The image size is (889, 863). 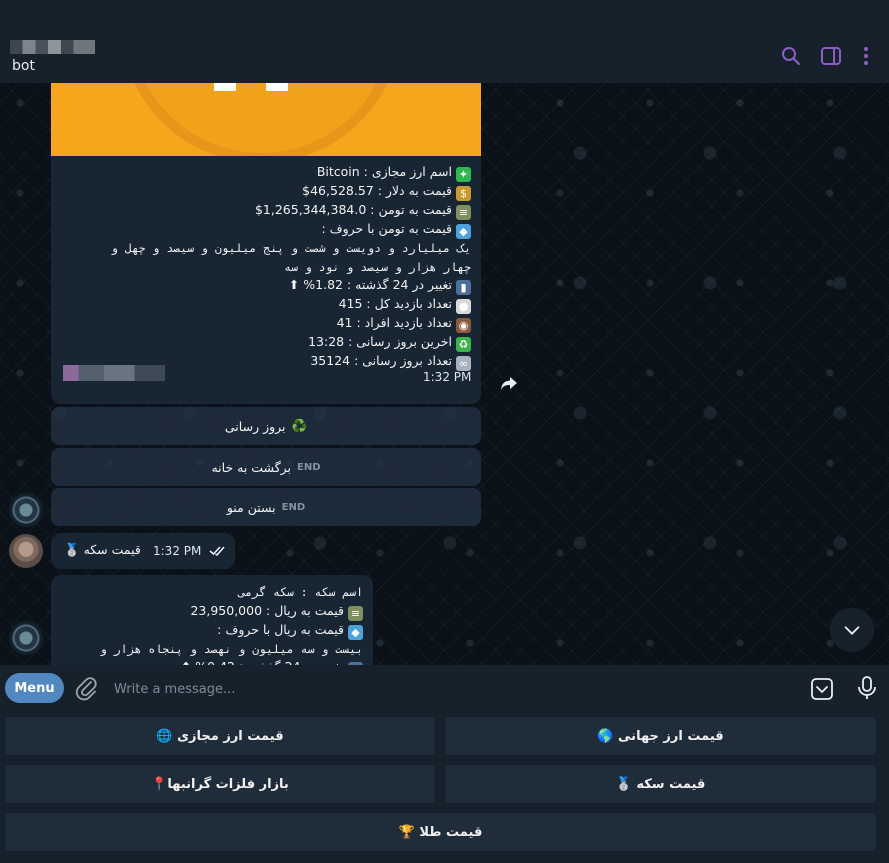 What do you see at coordinates (255, 426) in the screenshot?
I see `refresh-button-label: بروز رسانی` at bounding box center [255, 426].